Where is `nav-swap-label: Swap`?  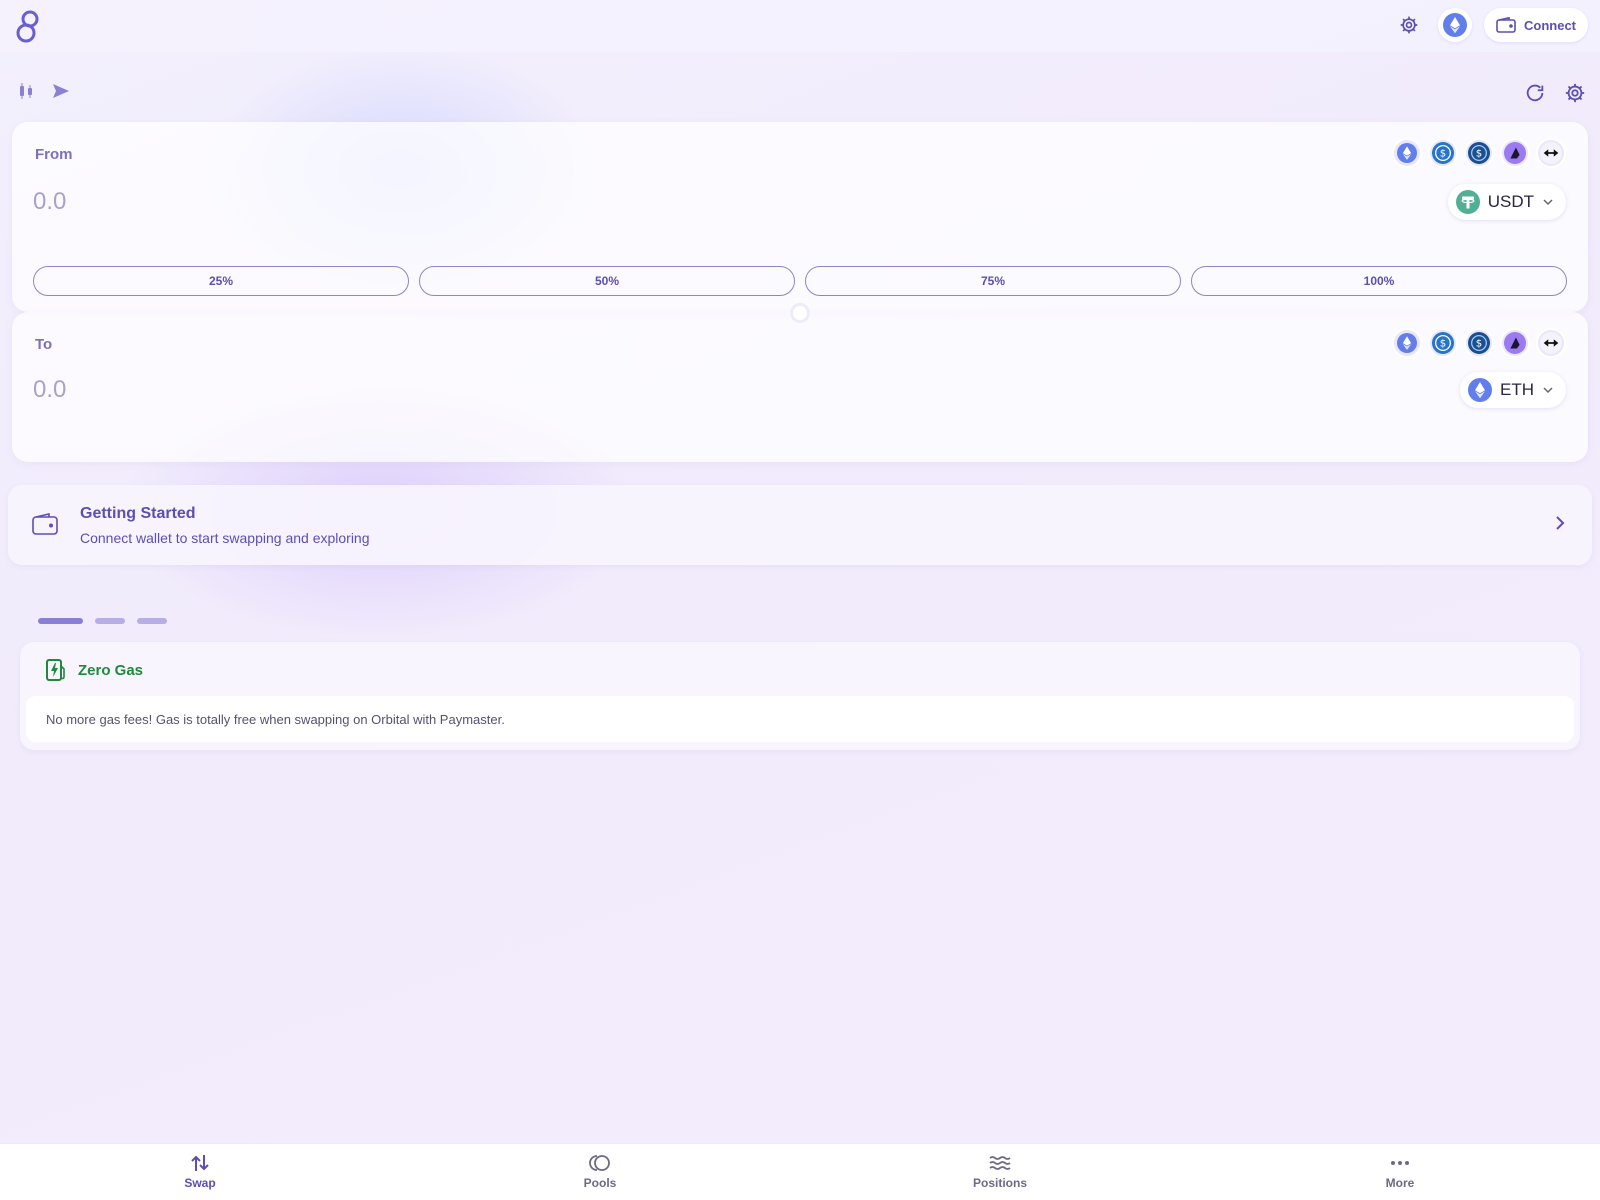 nav-swap-label: Swap is located at coordinates (200, 1183).